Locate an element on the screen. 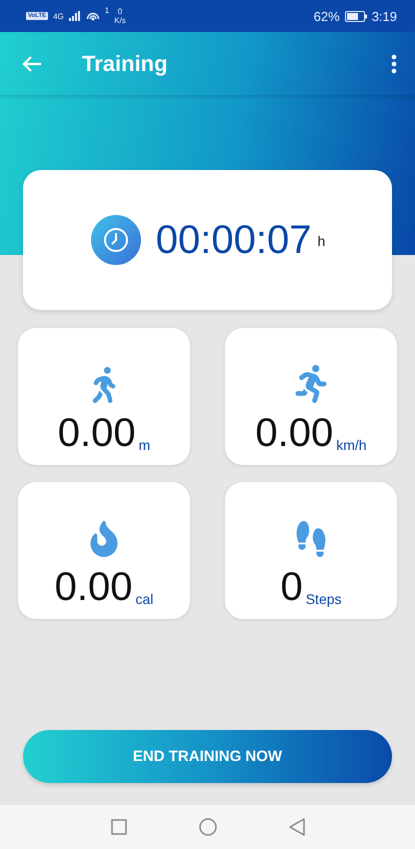 Image resolution: width=415 pixels, height=849 pixels. hotspot-count: 1 is located at coordinates (107, 10).